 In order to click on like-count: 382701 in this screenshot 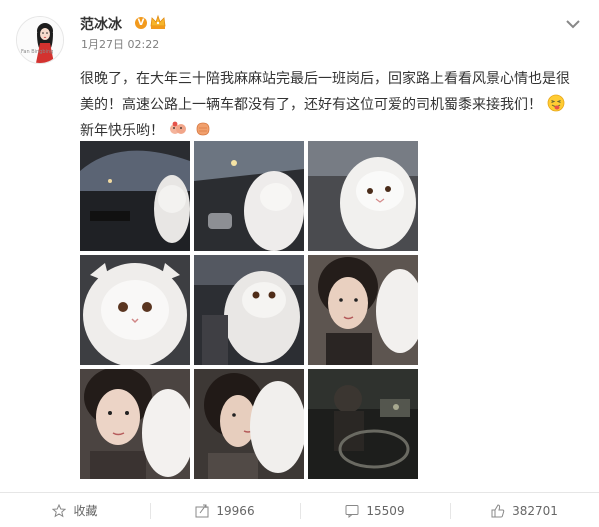, I will do `click(535, 510)`.